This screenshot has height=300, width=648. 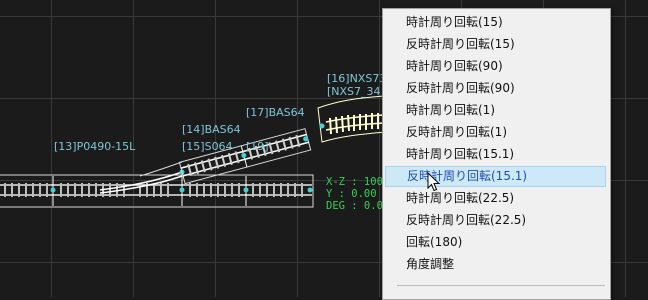 I want to click on menu-item-cw-90: 時計周り回転(90), so click(x=495, y=66).